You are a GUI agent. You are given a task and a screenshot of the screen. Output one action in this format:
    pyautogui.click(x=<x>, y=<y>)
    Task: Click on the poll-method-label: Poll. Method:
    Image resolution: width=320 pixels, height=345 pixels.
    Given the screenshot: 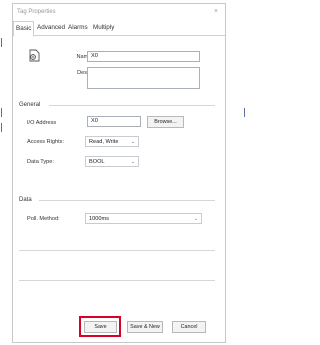 What is the action you would take?
    pyautogui.click(x=43, y=219)
    